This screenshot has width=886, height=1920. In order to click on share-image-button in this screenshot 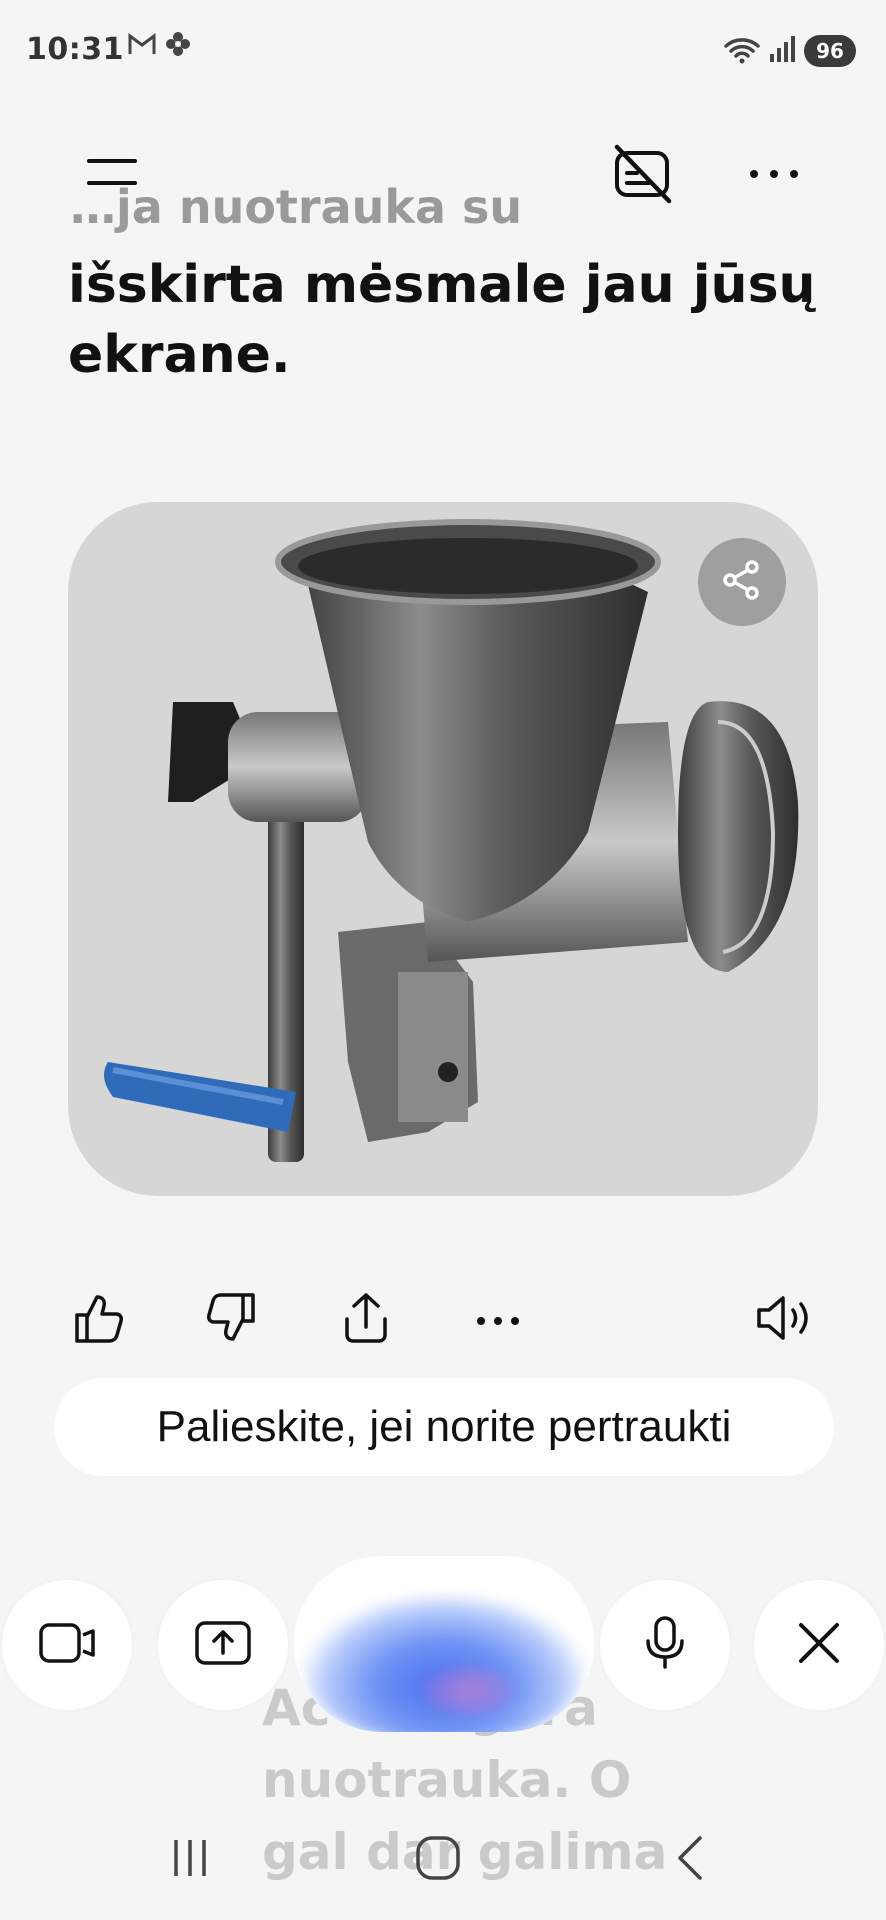, I will do `click(742, 582)`.